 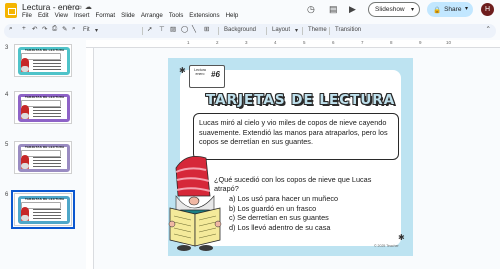 What do you see at coordinates (54, 29) in the screenshot?
I see `print-icon: ⎙` at bounding box center [54, 29].